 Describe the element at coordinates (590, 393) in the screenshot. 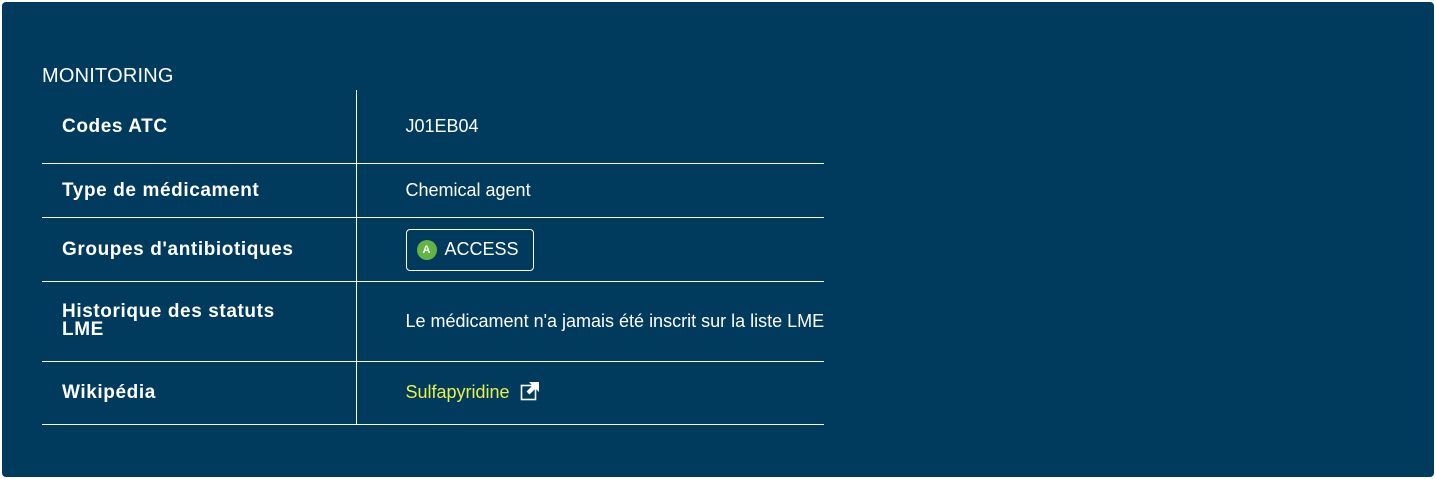

I see `row-value: Sulfapyridine` at that location.